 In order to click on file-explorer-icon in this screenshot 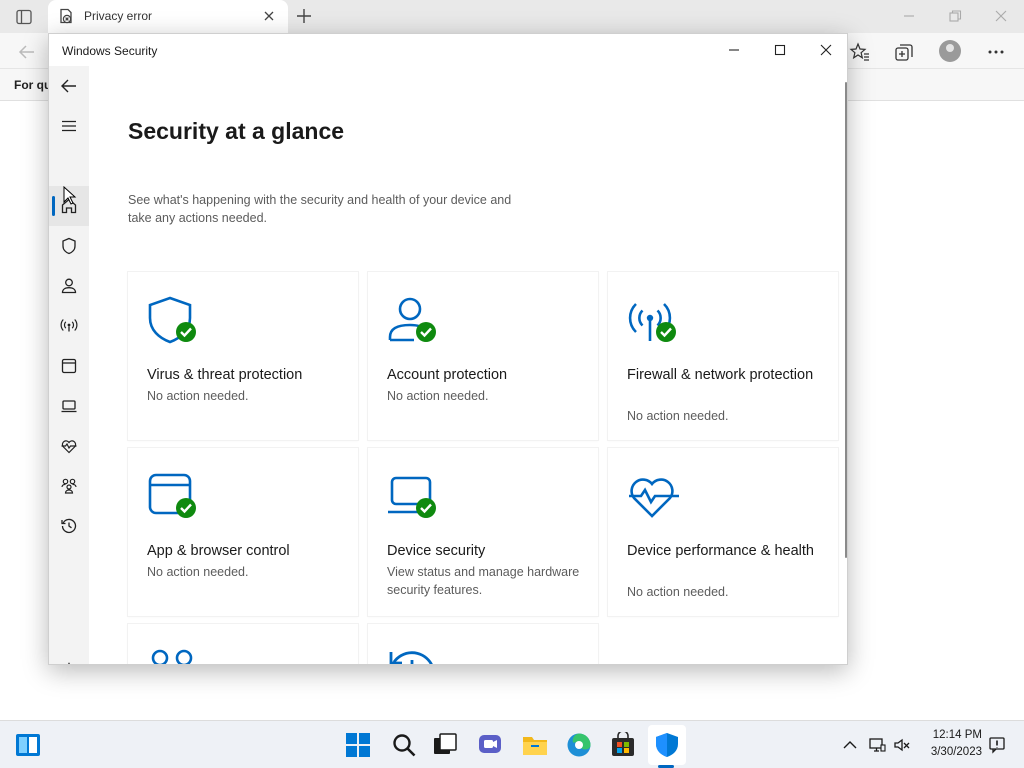, I will do `click(535, 745)`.